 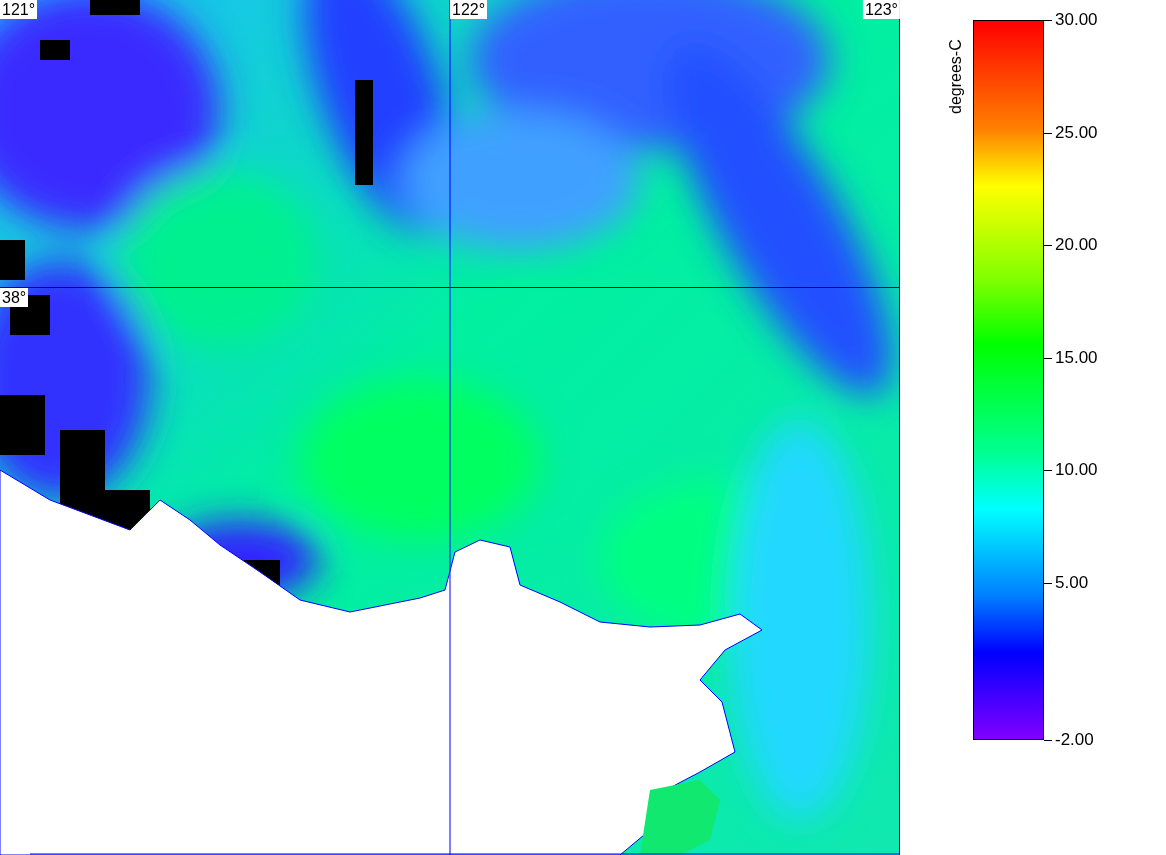 What do you see at coordinates (1074, 740) in the screenshot?
I see `tick-label: -2.00` at bounding box center [1074, 740].